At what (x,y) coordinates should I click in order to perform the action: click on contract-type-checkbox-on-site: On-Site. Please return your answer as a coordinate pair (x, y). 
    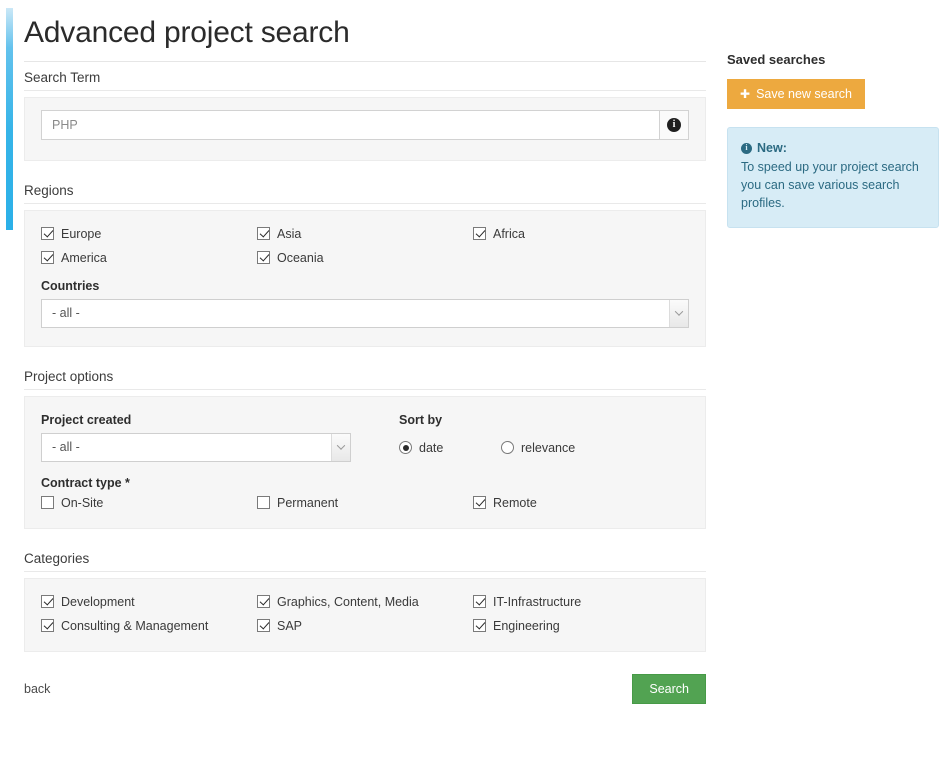
    Looking at the image, I should click on (149, 503).